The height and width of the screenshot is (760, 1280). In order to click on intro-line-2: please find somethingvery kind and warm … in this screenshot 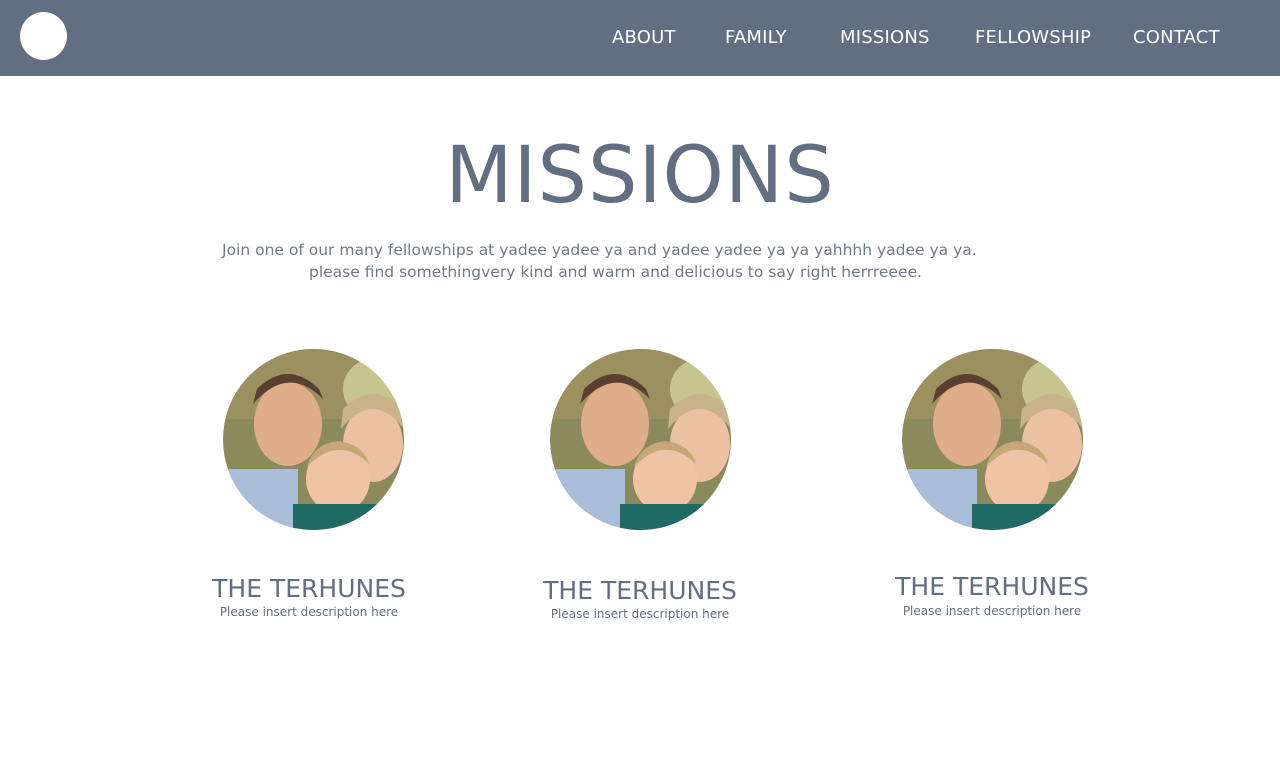, I will do `click(615, 272)`.